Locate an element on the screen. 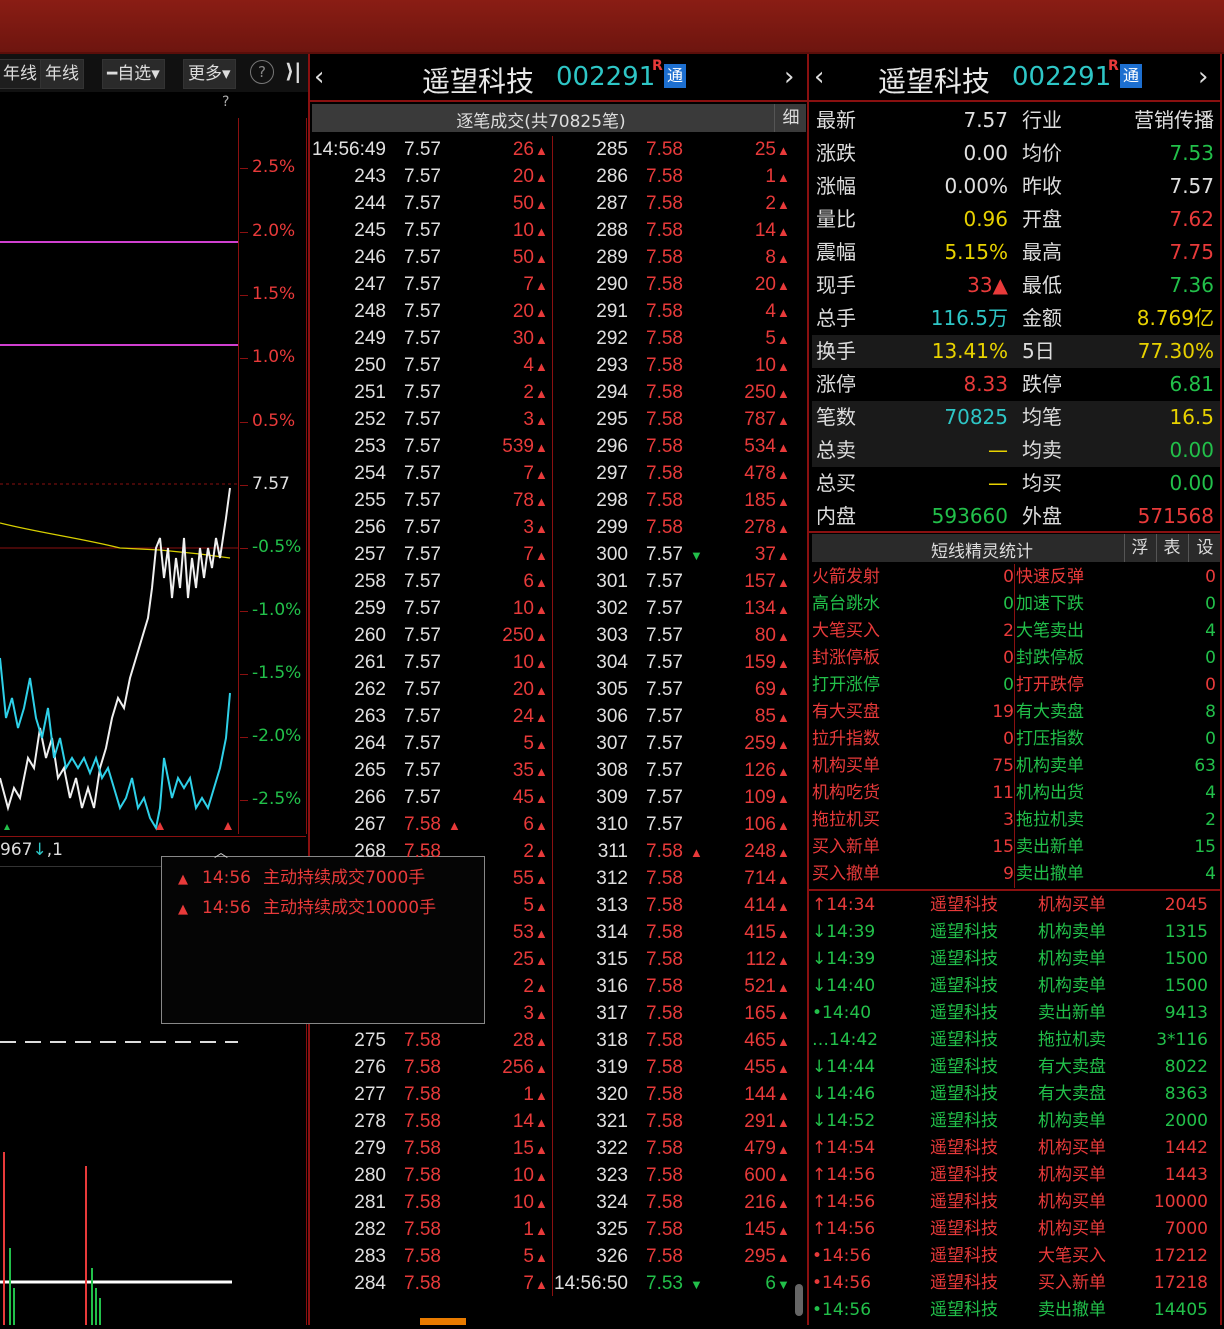  next-stock-icon: › is located at coordinates (789, 77).